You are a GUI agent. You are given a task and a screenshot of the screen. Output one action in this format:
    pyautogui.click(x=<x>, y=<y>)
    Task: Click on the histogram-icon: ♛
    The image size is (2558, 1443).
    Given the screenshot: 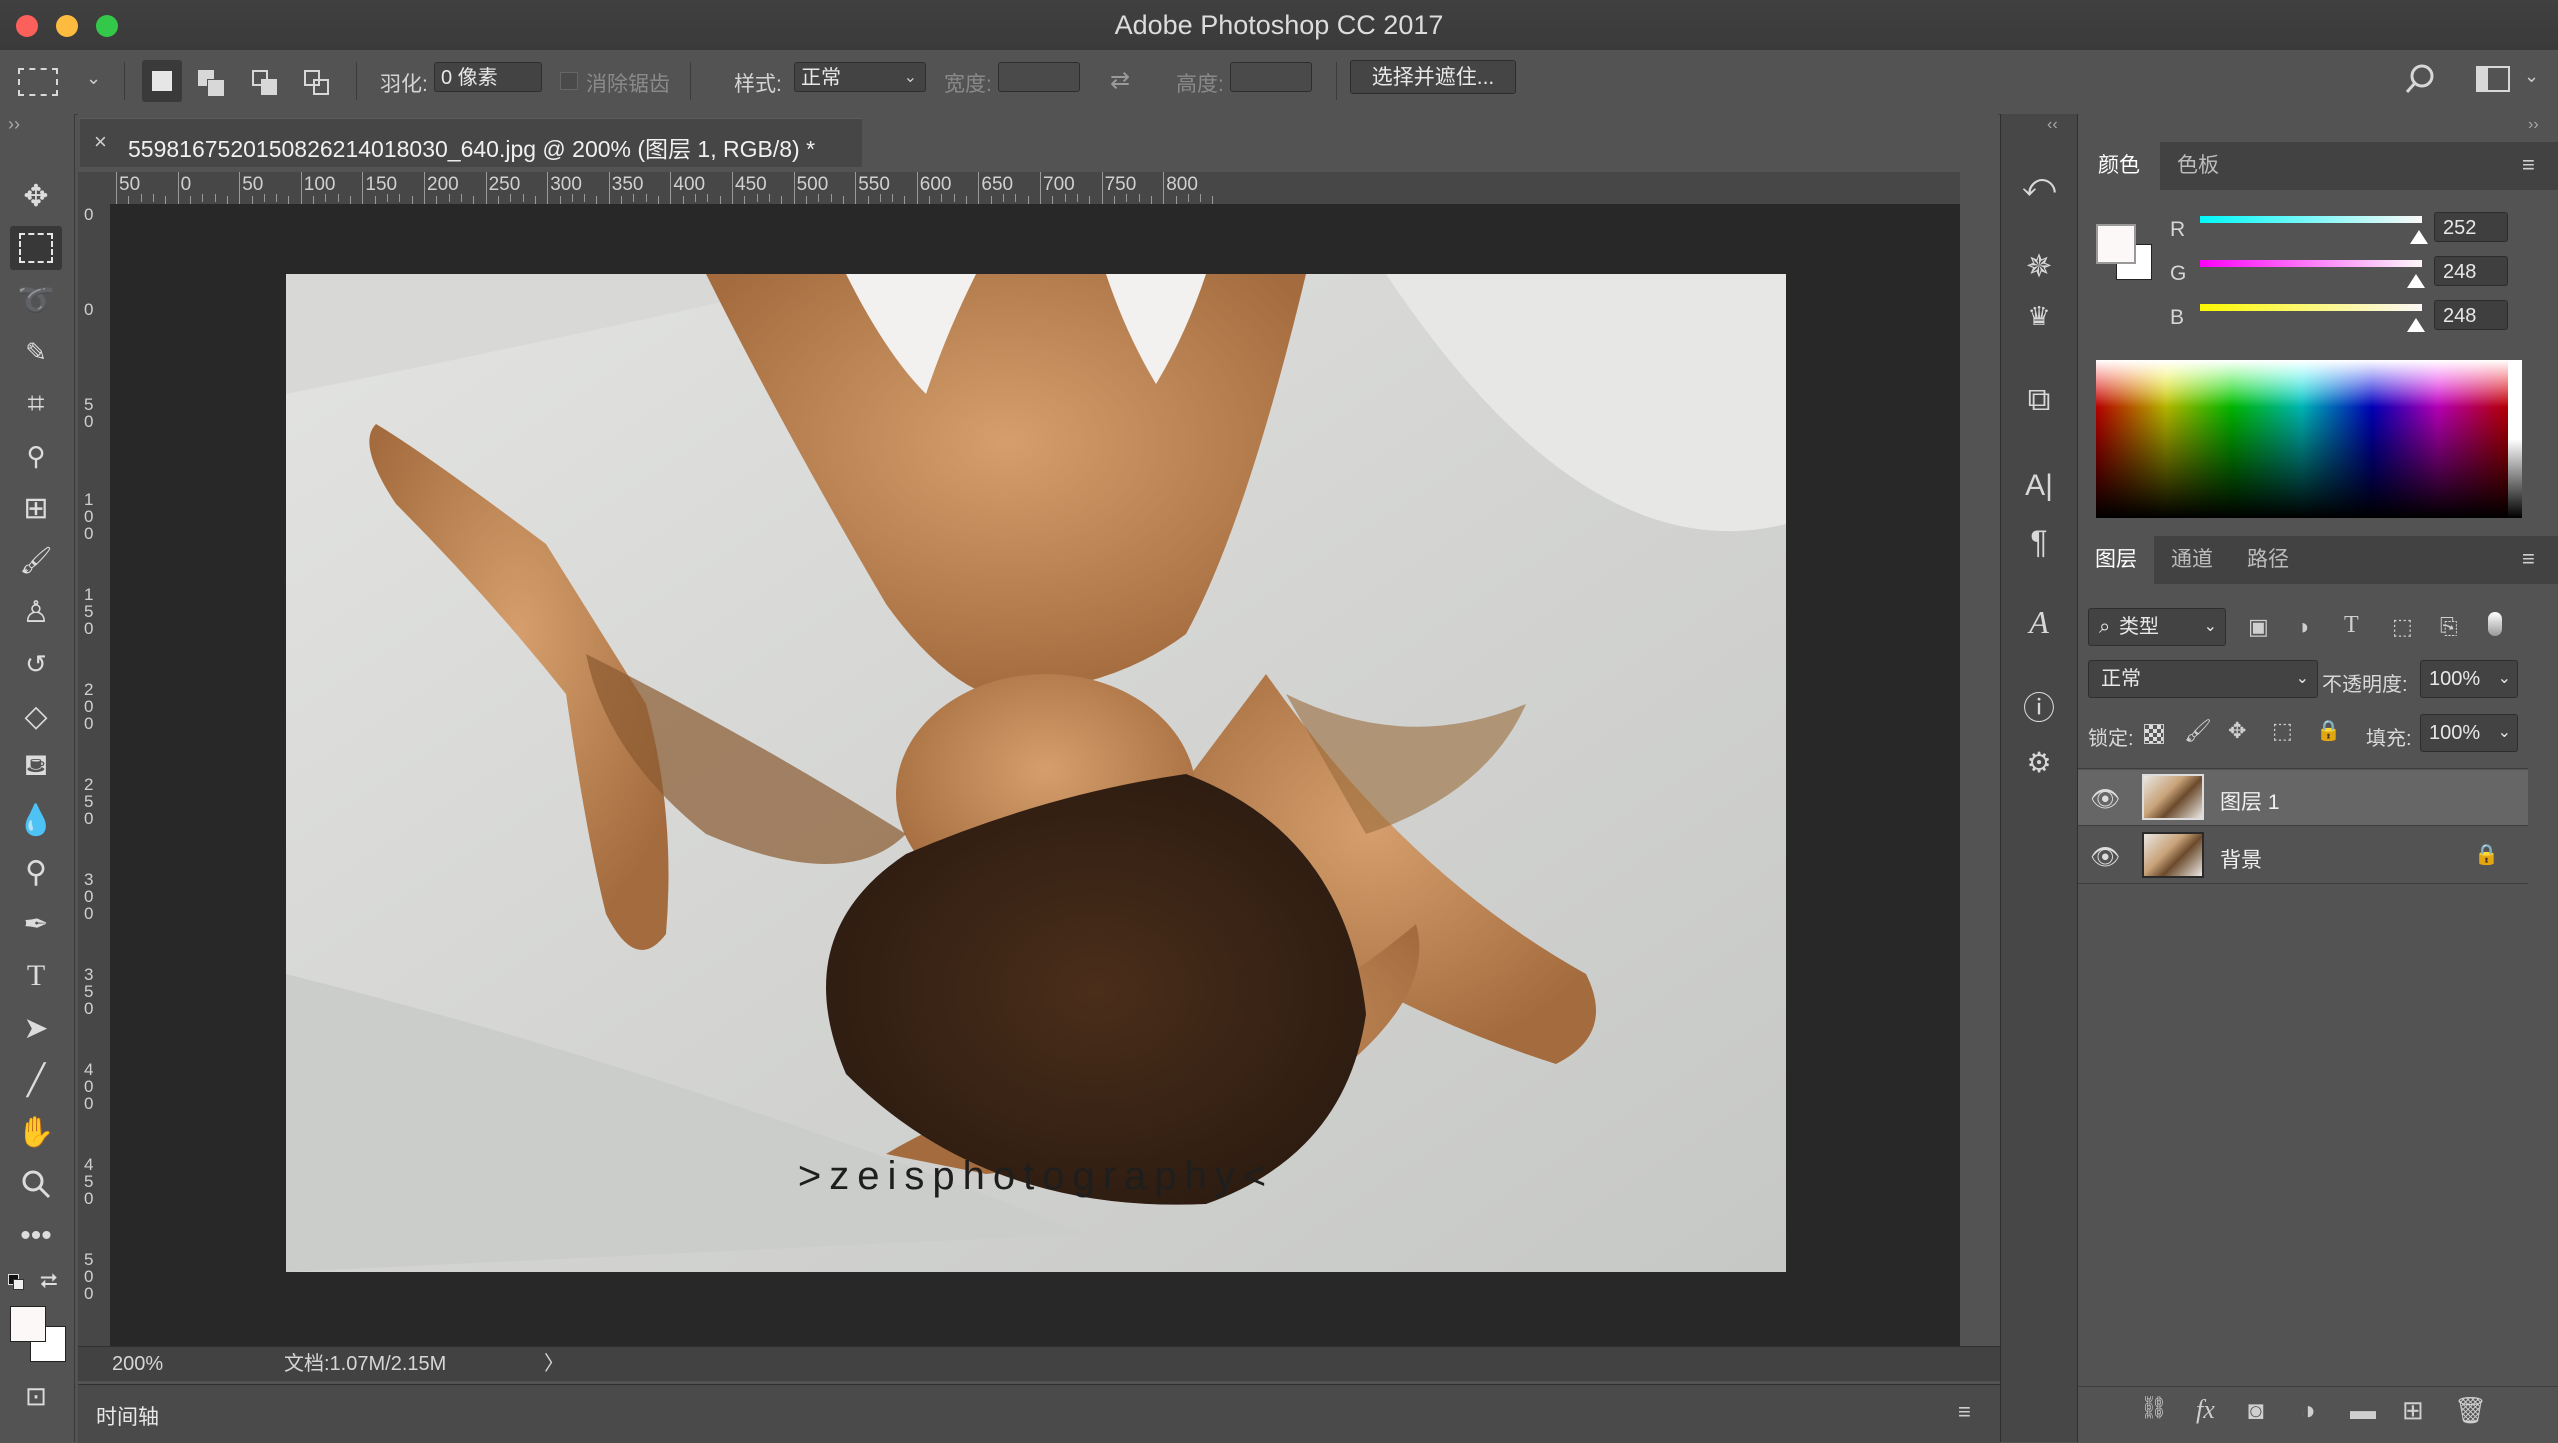 What is the action you would take?
    pyautogui.click(x=2039, y=316)
    